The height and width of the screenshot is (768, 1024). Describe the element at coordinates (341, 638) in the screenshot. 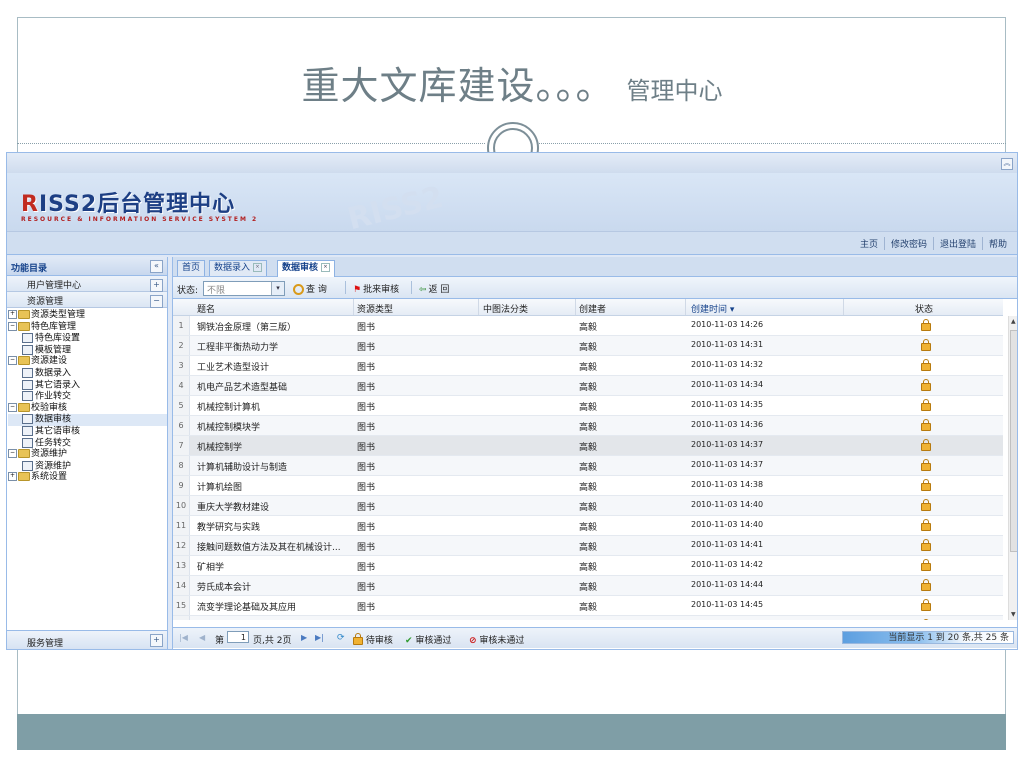

I see `refresh-icon: ⟳` at that location.